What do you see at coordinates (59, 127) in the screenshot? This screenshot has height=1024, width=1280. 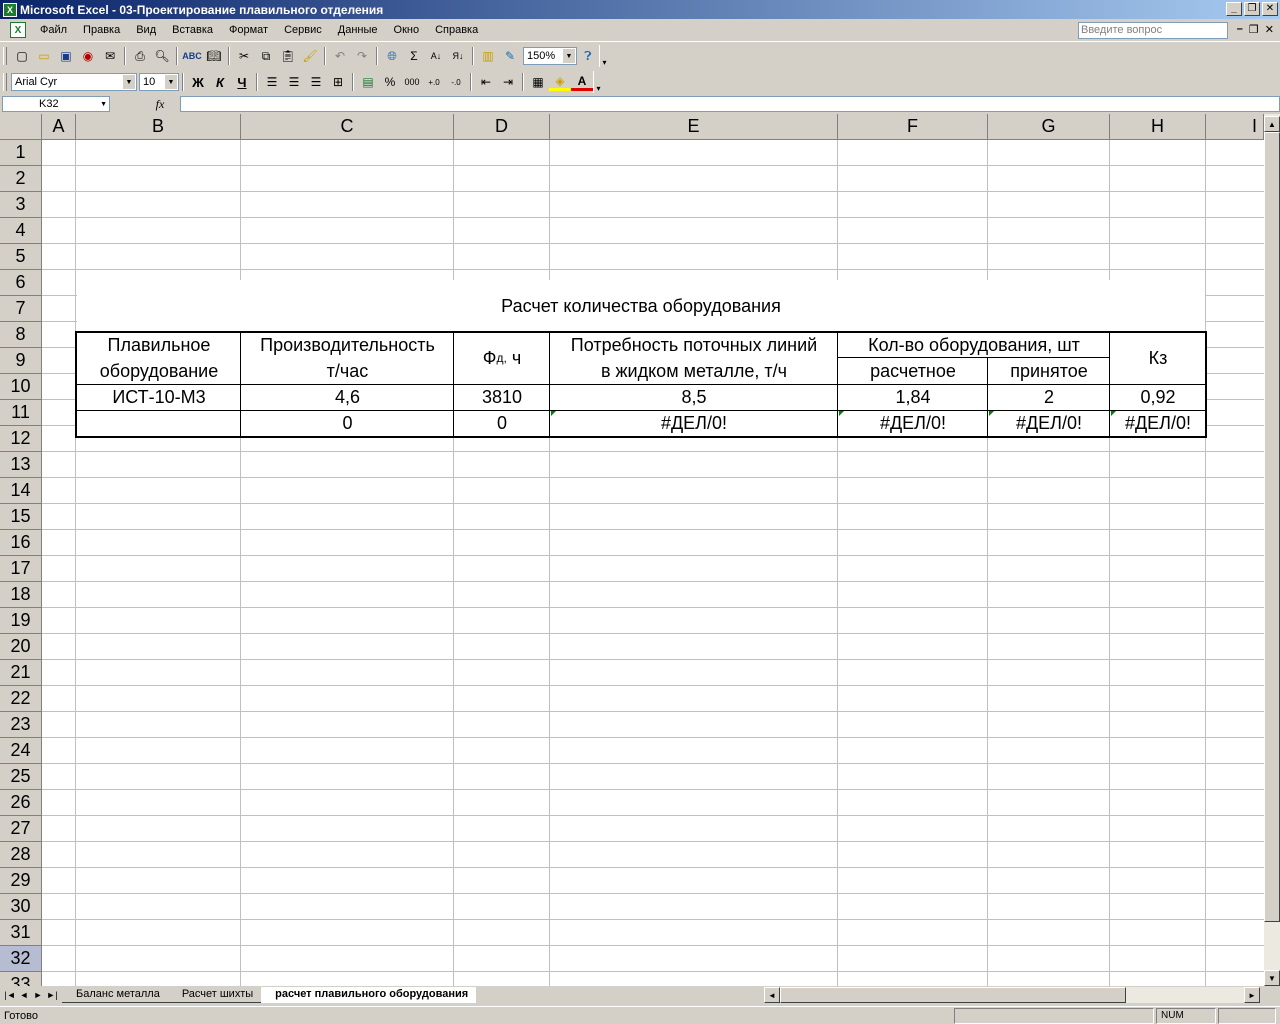 I see `column-header-a: A` at bounding box center [59, 127].